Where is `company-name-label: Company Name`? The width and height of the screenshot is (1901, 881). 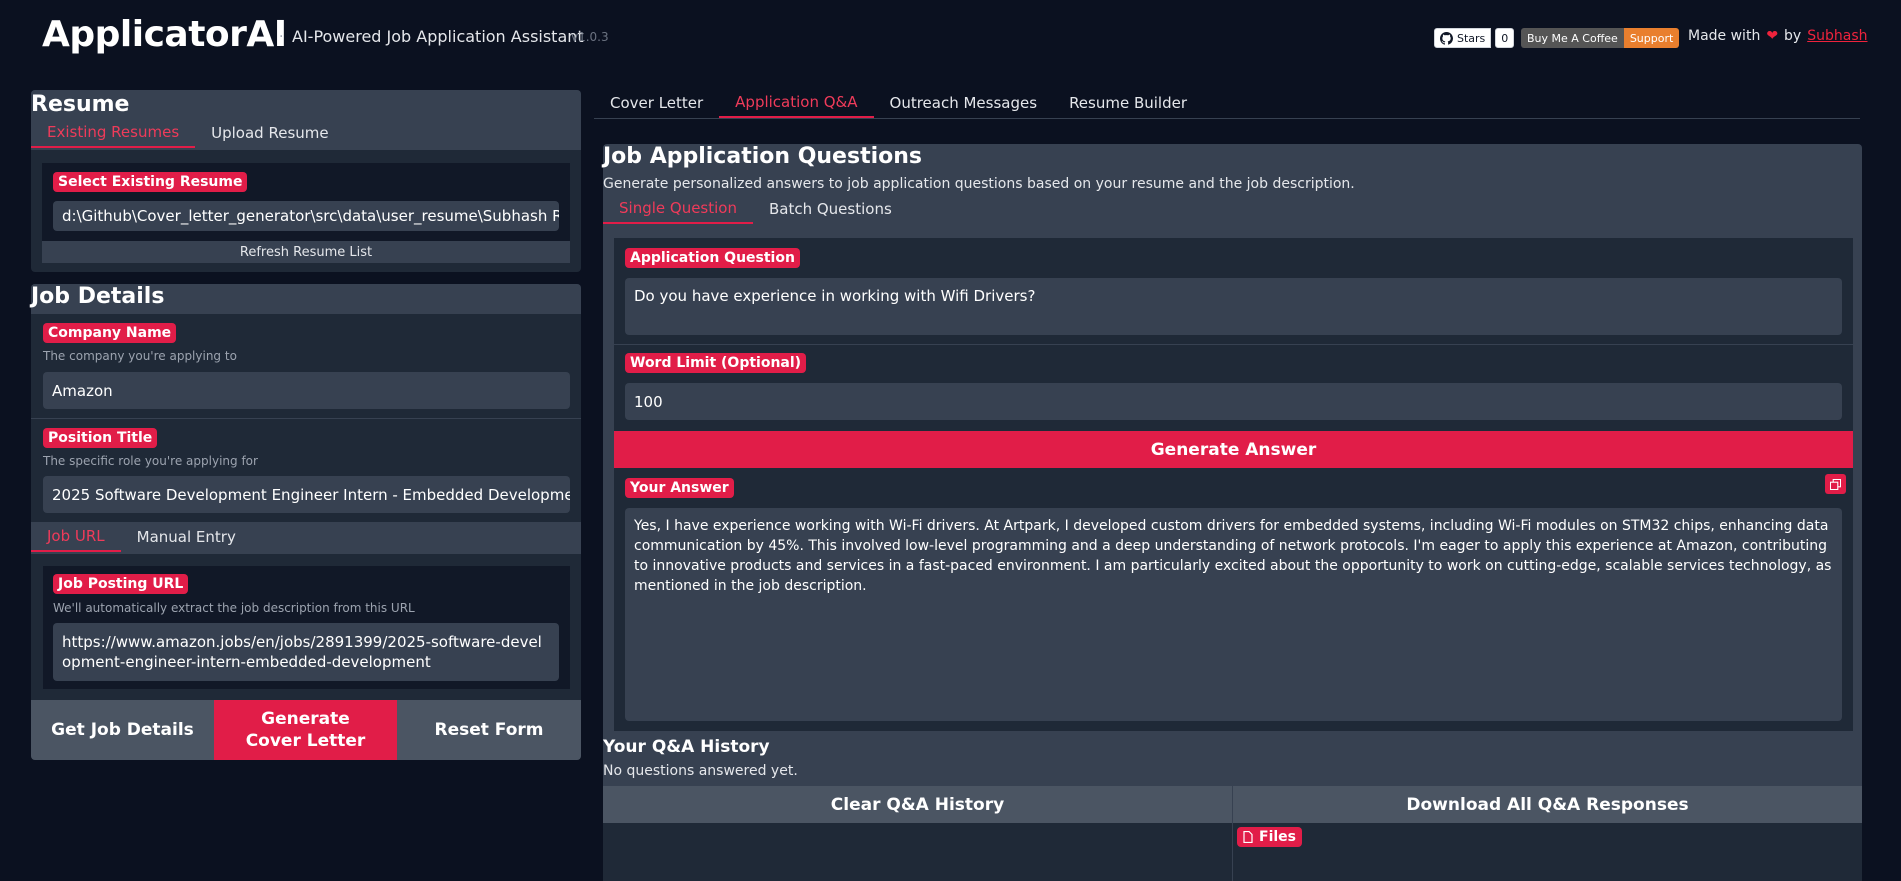 company-name-label: Company Name is located at coordinates (110, 333).